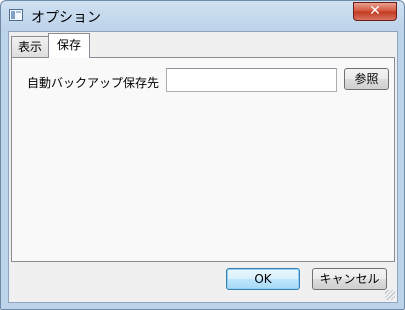 The width and height of the screenshot is (405, 310). I want to click on close-button: ✕, so click(375, 11).